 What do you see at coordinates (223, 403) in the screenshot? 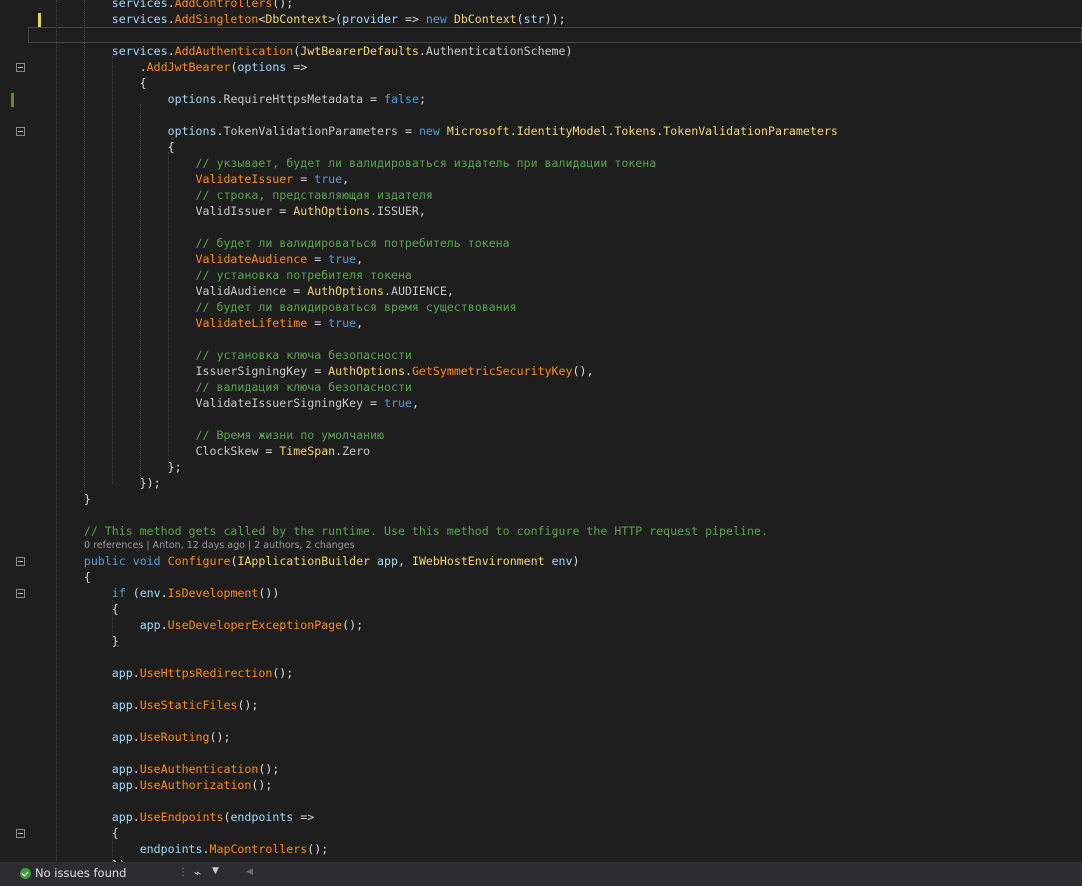
I see `code-line: ValidateIssuerSigningKey = true,` at bounding box center [223, 403].